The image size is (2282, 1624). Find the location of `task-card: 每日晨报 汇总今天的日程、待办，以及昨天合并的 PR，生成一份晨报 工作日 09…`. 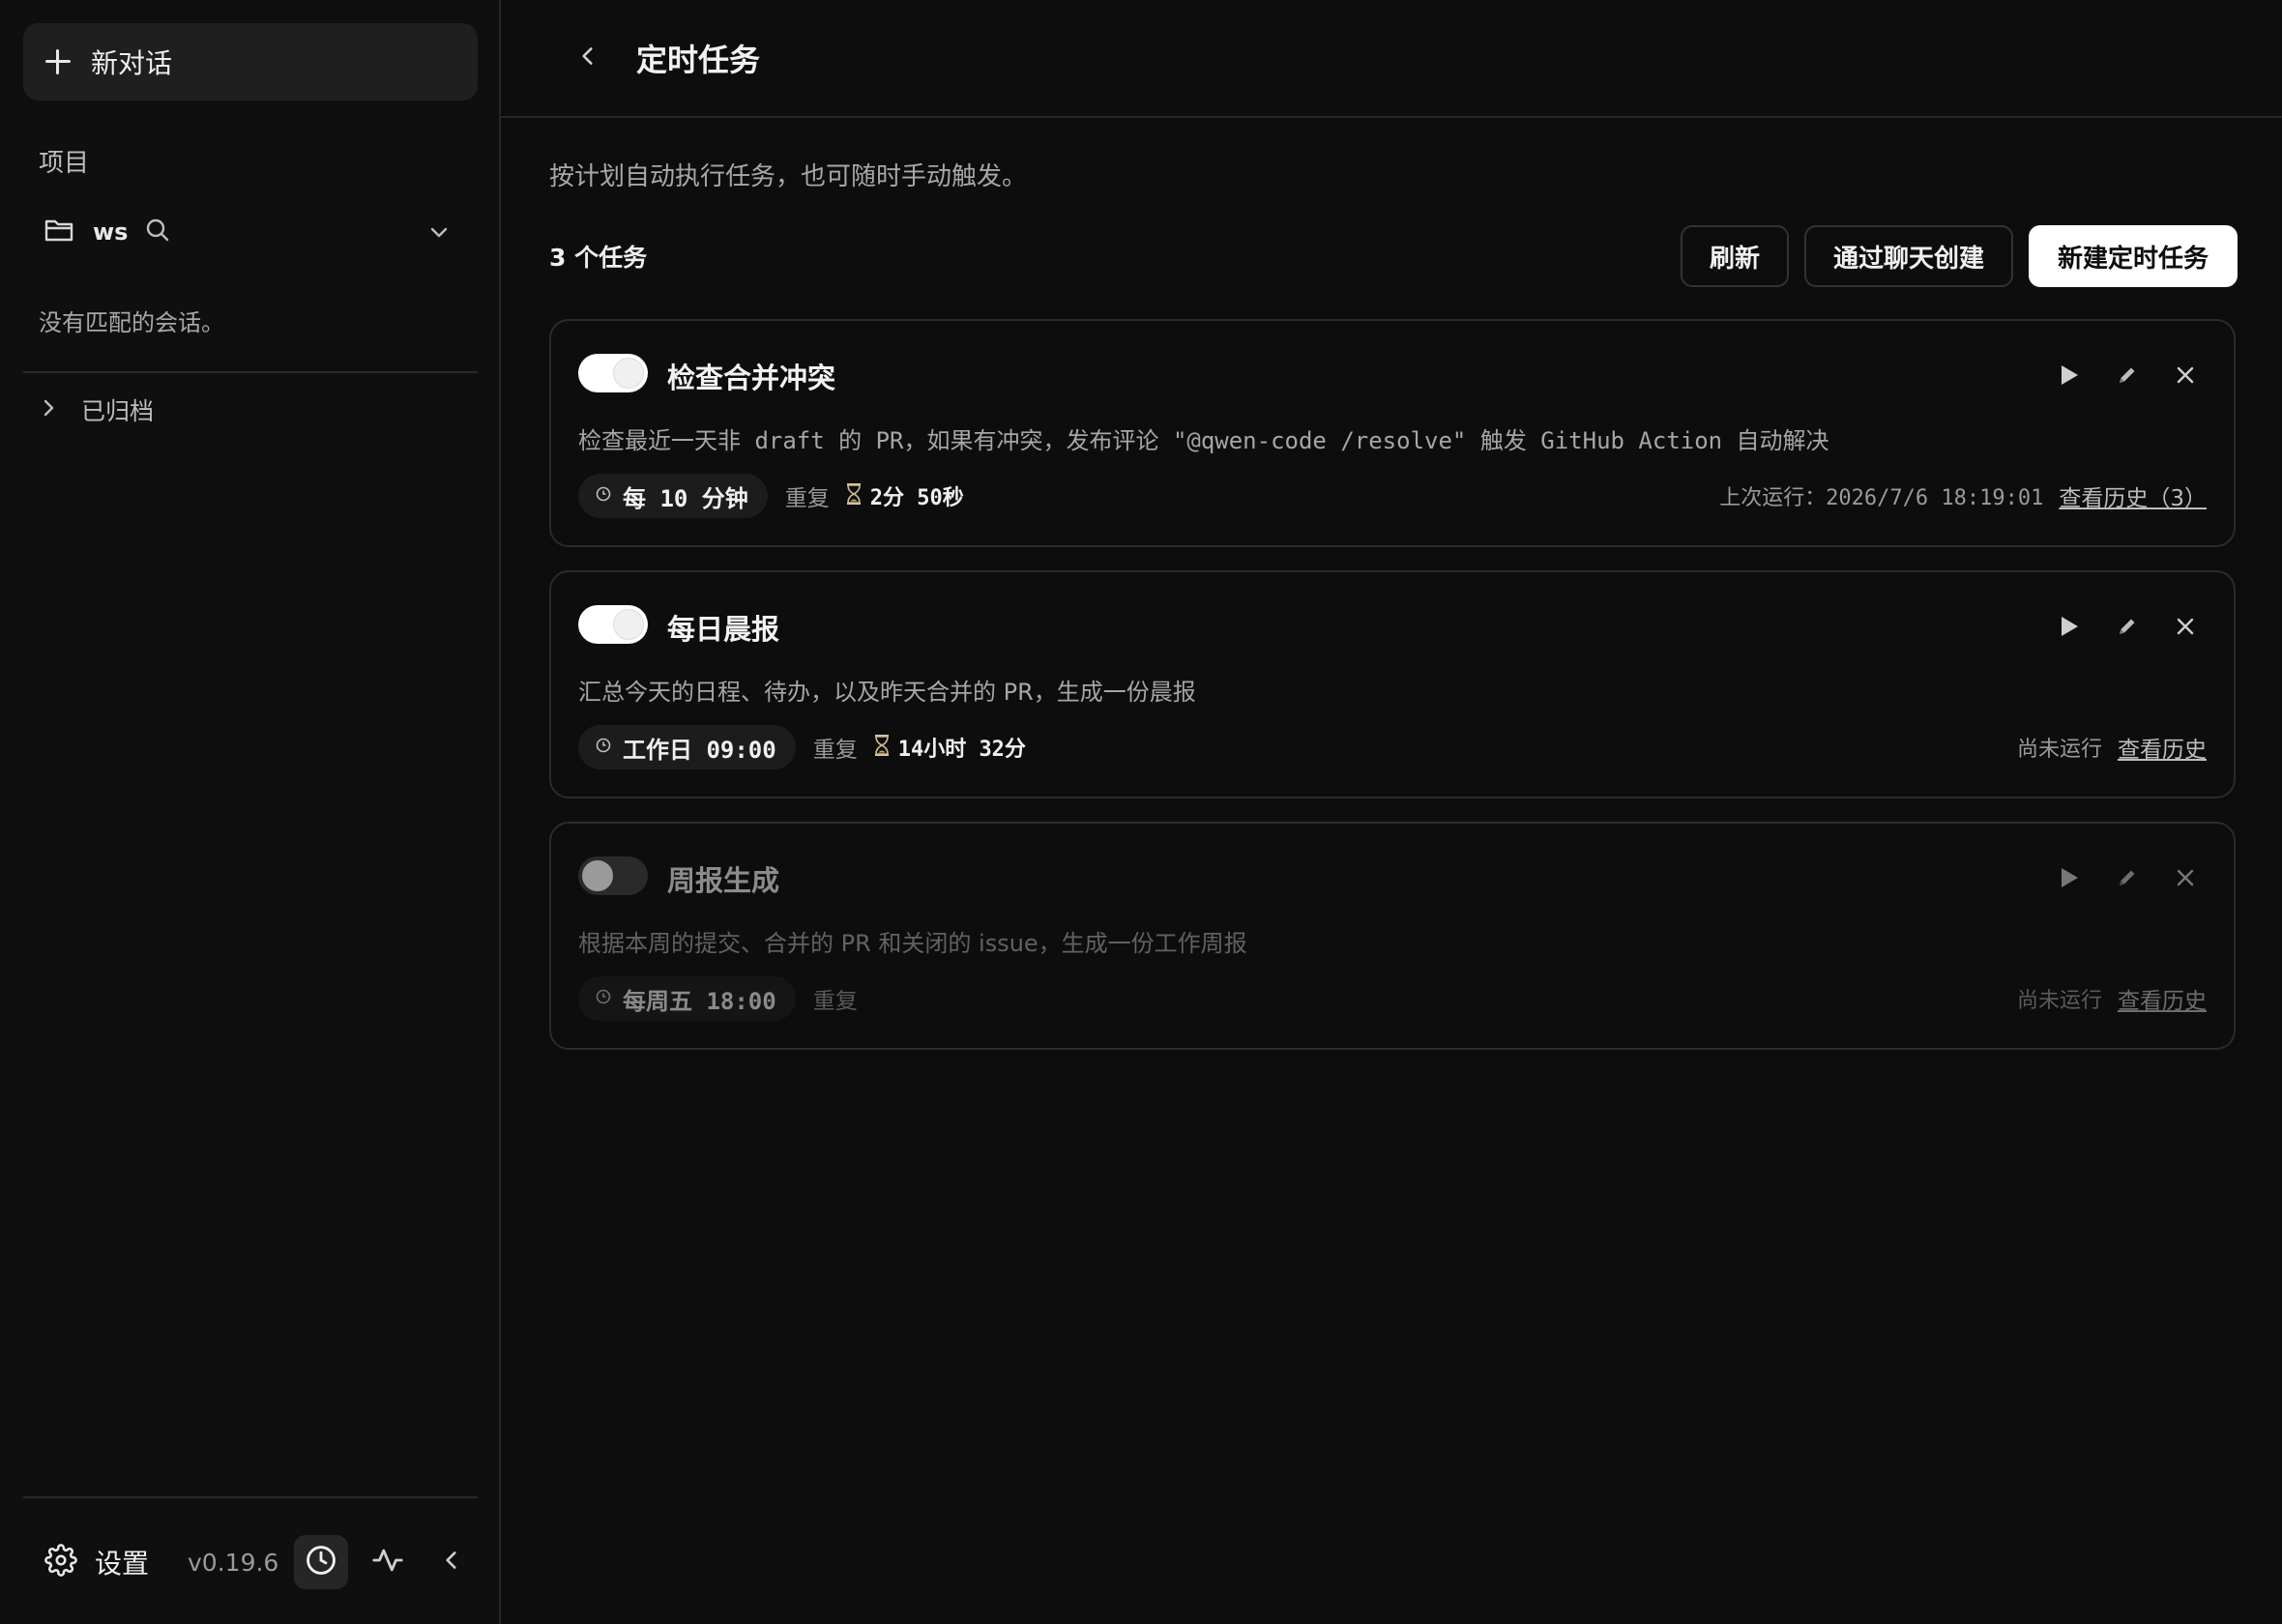

task-card: 每日晨报 汇总今天的日程、待办，以及昨天合并的 PR，生成一份晨报 工作日 09… is located at coordinates (1392, 684).